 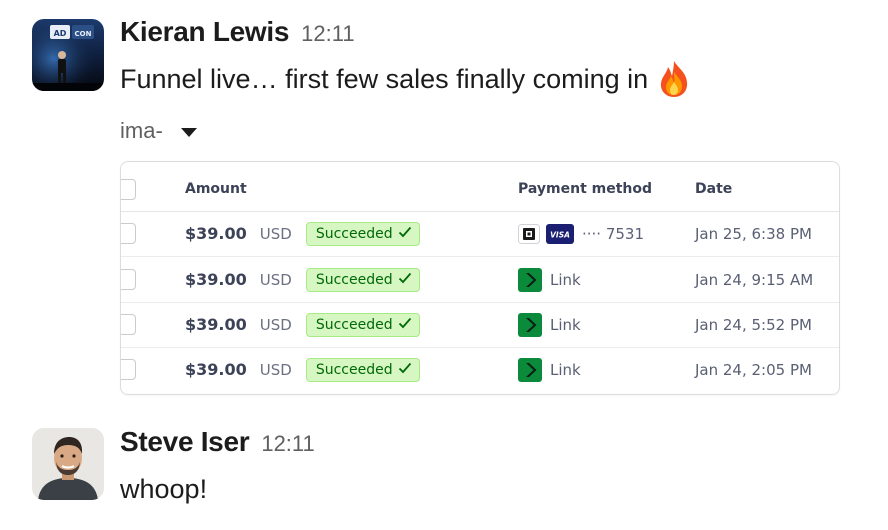 I want to click on message-text-content: whoop!, so click(x=164, y=489).